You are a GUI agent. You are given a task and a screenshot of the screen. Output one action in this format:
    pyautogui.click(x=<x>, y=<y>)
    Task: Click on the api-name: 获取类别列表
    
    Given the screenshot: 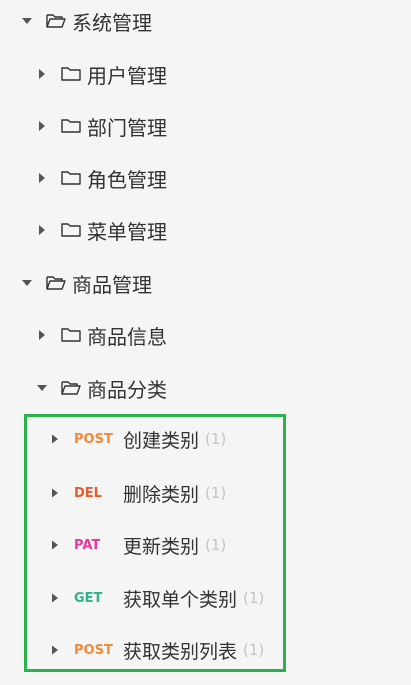 What is the action you would take?
    pyautogui.click(x=180, y=651)
    